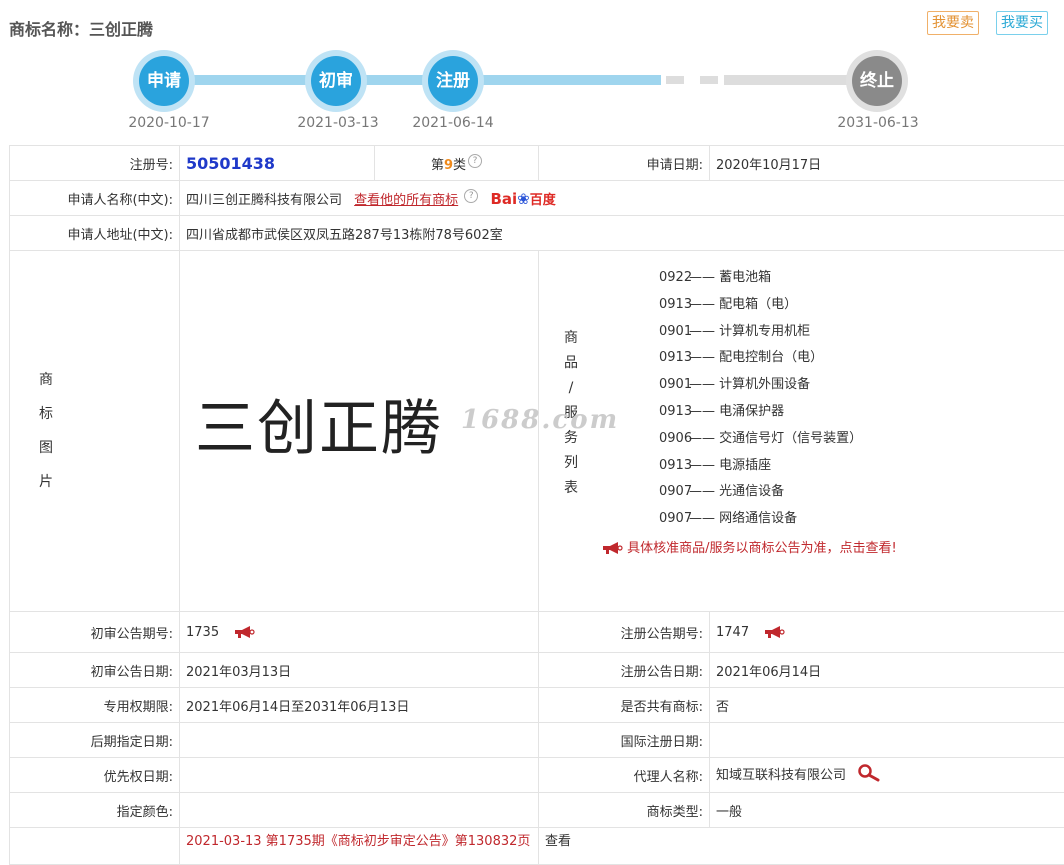  Describe the element at coordinates (1022, 23) in the screenshot. I see `buy-button: 我要买` at that location.